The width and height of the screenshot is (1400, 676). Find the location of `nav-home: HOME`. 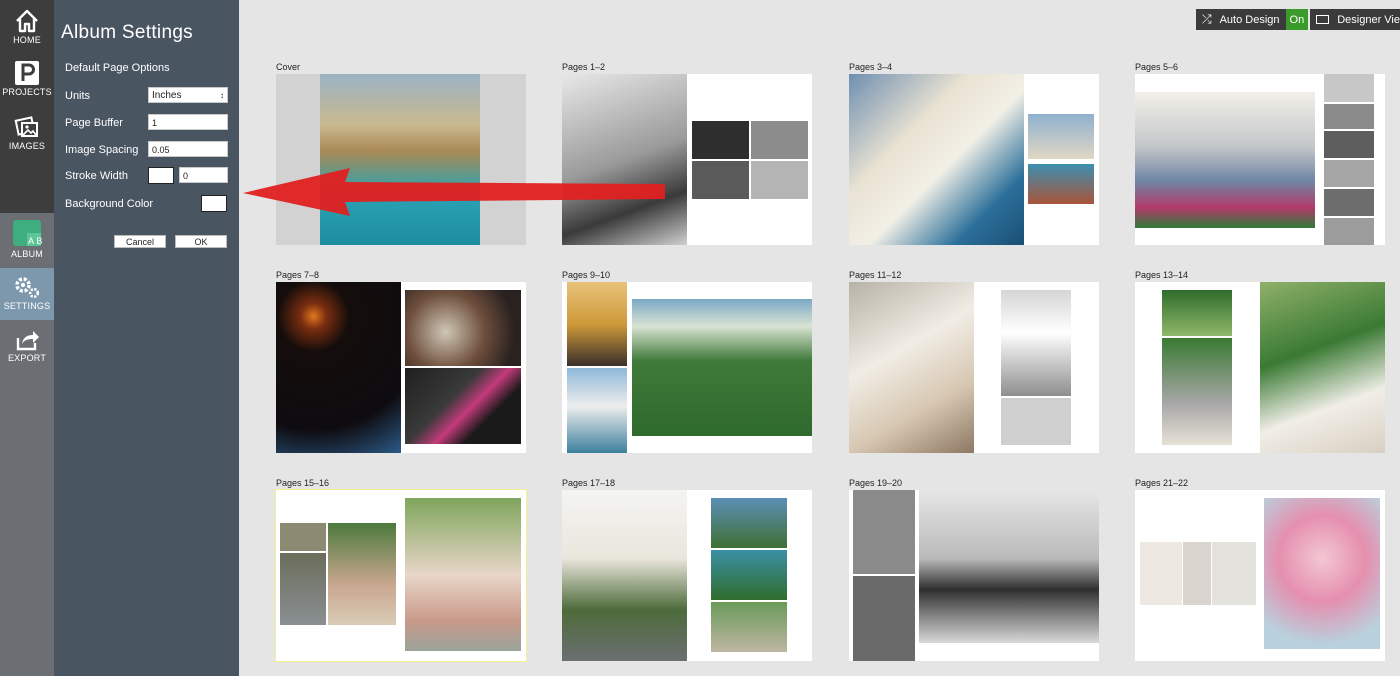

nav-home: HOME is located at coordinates (27, 31).